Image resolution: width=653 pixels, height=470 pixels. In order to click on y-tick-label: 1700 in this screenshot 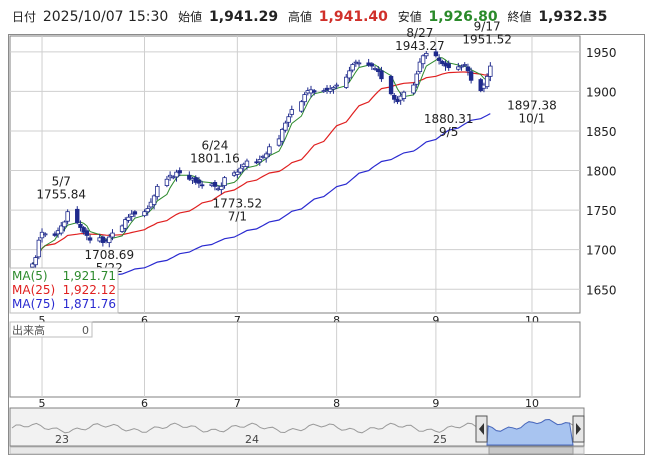, I will do `click(601, 251)`.